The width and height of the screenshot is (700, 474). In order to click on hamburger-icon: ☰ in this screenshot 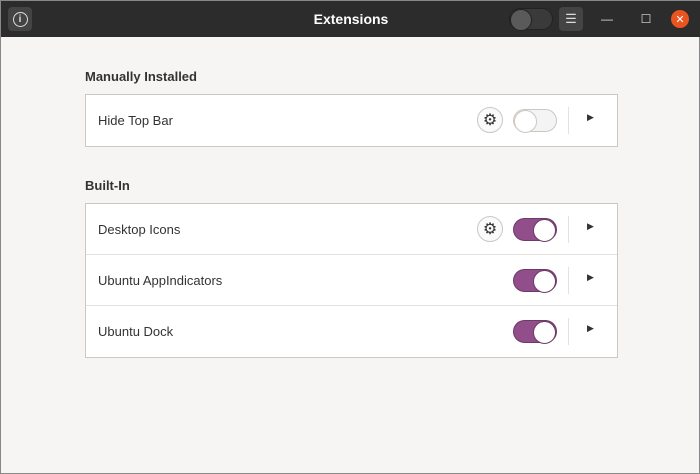, I will do `click(571, 18)`.